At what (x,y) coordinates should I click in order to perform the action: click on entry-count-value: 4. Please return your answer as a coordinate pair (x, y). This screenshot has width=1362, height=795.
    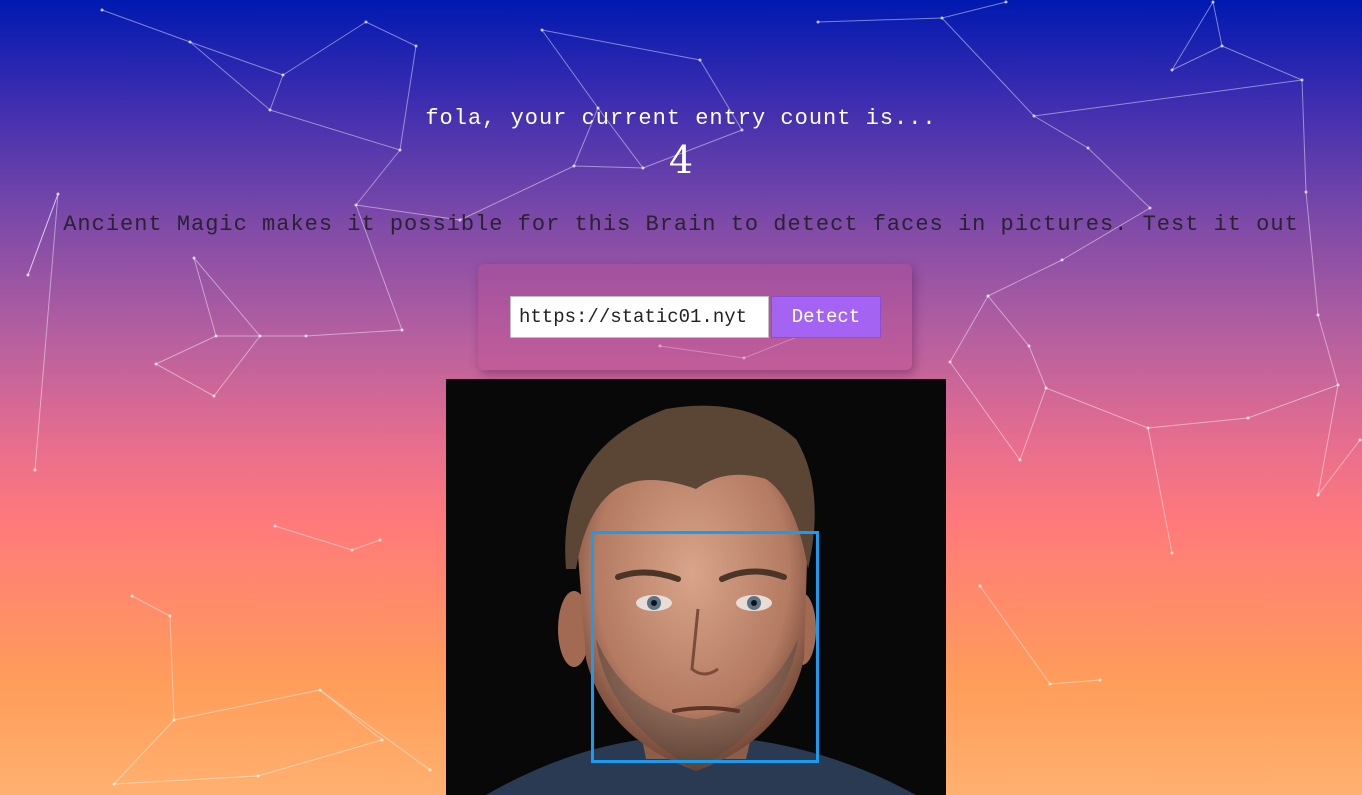
    Looking at the image, I should click on (681, 160).